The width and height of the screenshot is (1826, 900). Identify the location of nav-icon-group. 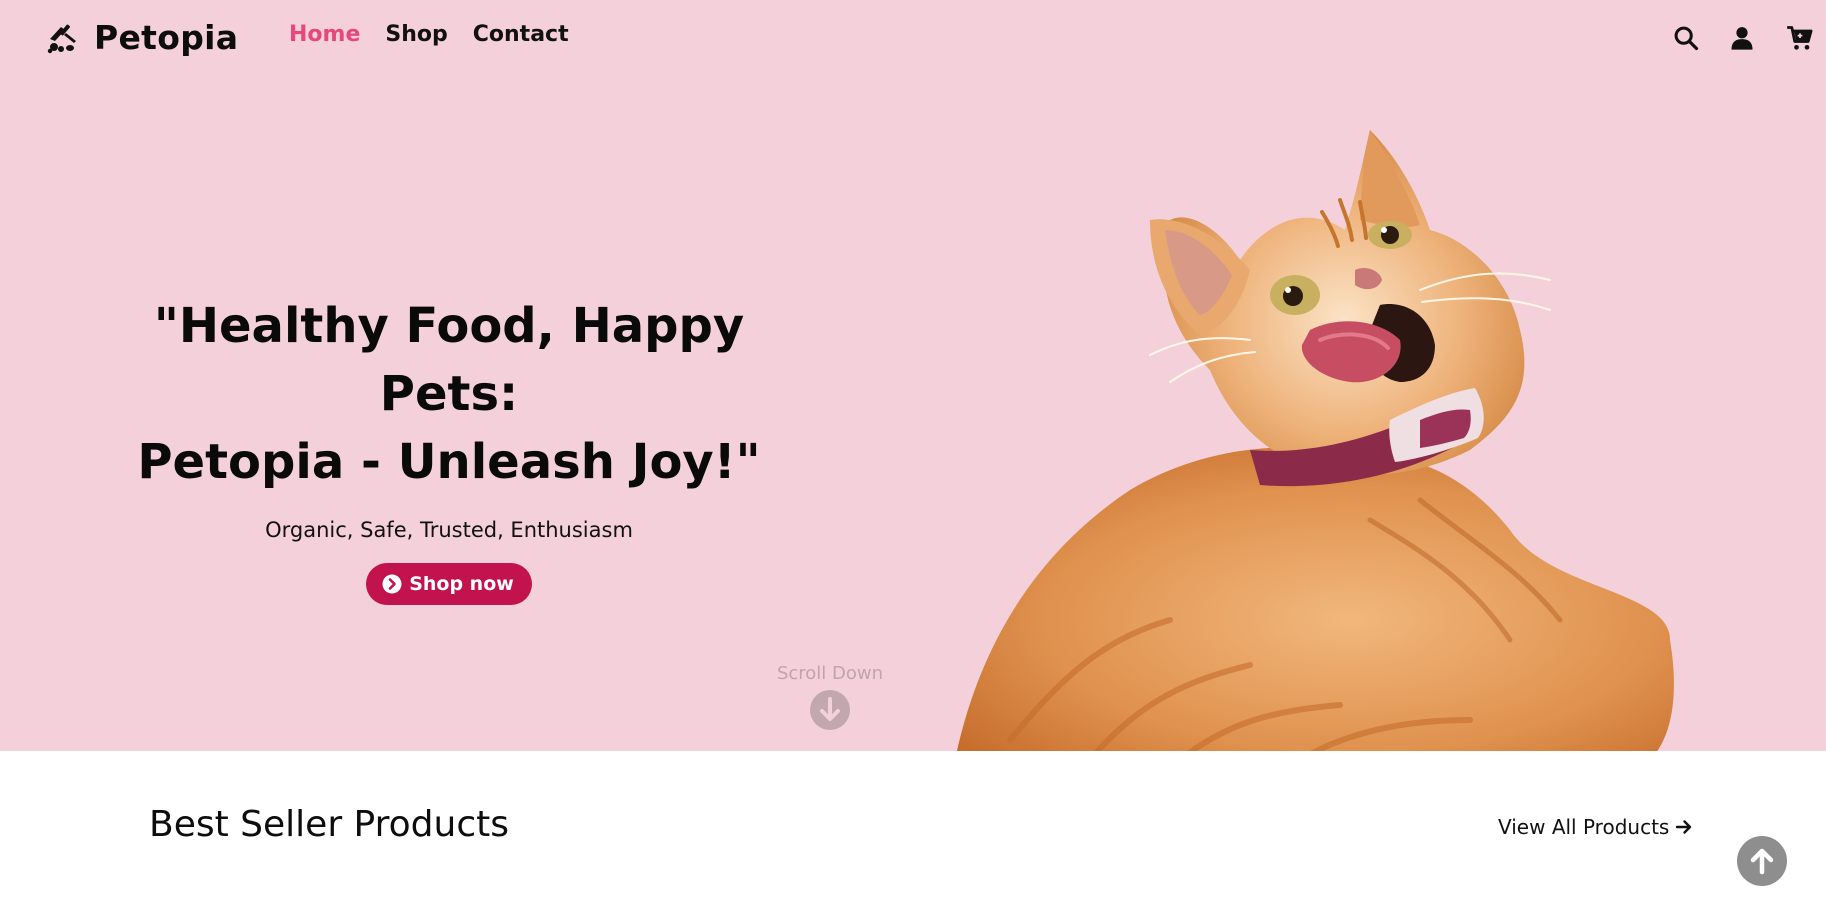
(1726, 39).